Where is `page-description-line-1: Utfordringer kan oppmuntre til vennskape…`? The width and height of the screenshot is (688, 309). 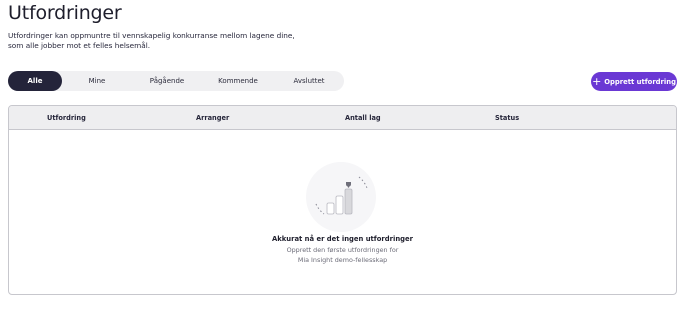
page-description-line-1: Utfordringer kan oppmuntre til vennskape… is located at coordinates (151, 35).